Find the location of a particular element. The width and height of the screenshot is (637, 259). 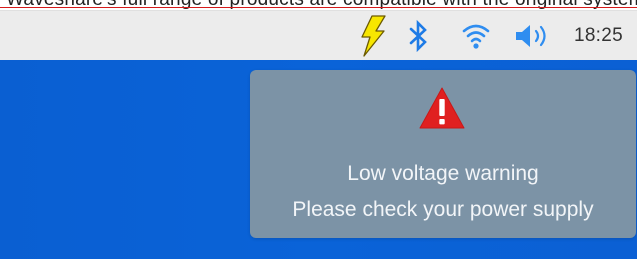

notification-title: Low voltage warning is located at coordinates (443, 173).